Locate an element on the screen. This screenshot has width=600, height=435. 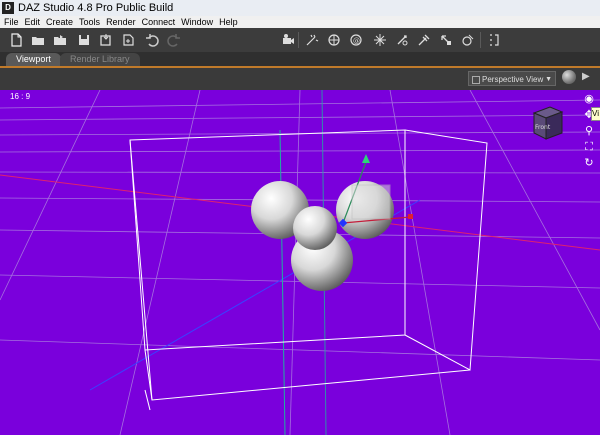
zoom-icon: ⚲ is located at coordinates (589, 131).